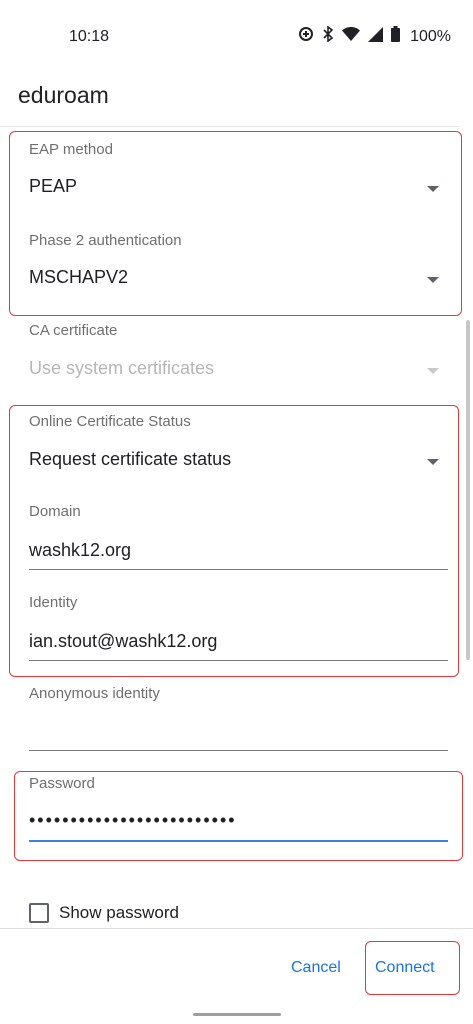  I want to click on identity-value: ian.stout@washk12.org, so click(123, 641).